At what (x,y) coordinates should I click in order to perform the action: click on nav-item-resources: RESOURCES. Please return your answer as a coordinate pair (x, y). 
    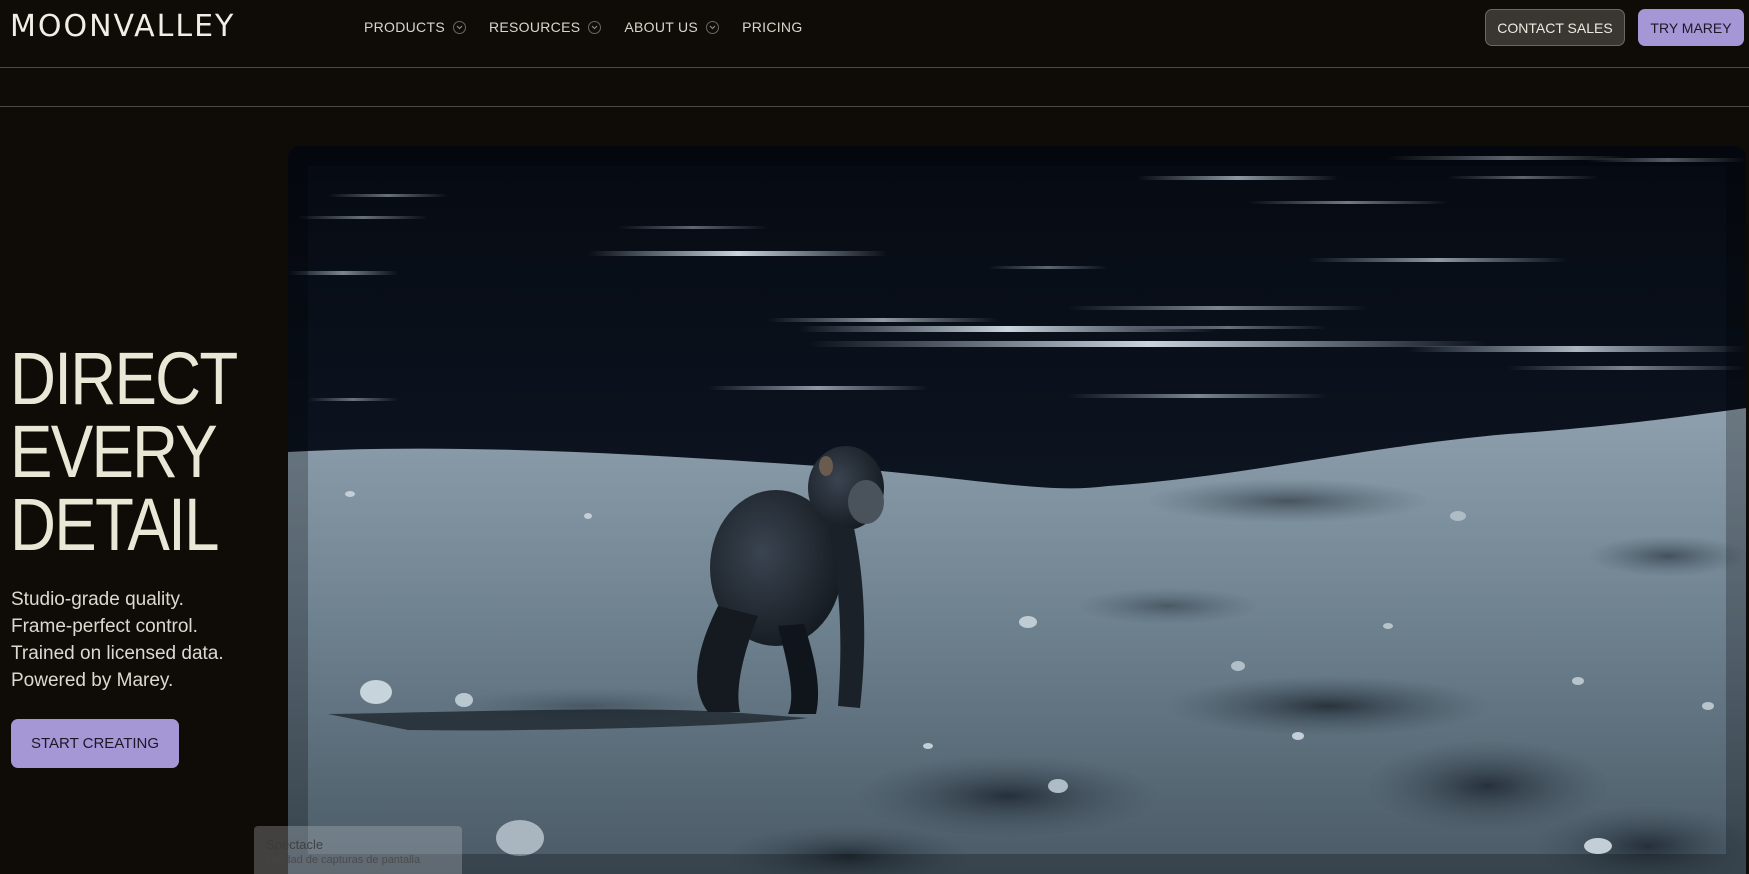
    Looking at the image, I should click on (545, 27).